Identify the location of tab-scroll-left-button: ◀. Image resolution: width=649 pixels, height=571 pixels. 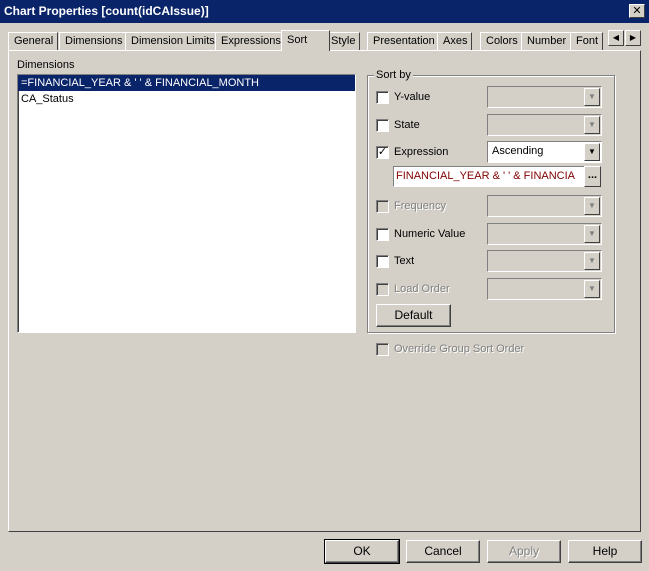
(616, 38).